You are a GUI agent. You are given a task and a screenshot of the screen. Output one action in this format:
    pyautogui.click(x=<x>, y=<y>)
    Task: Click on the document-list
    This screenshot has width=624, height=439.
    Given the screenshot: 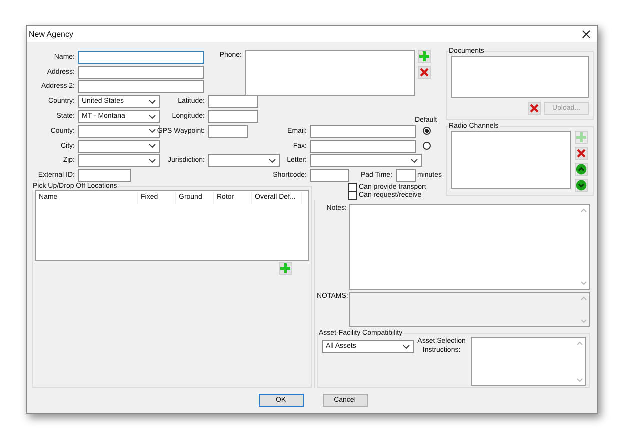 What is the action you would take?
    pyautogui.click(x=520, y=77)
    